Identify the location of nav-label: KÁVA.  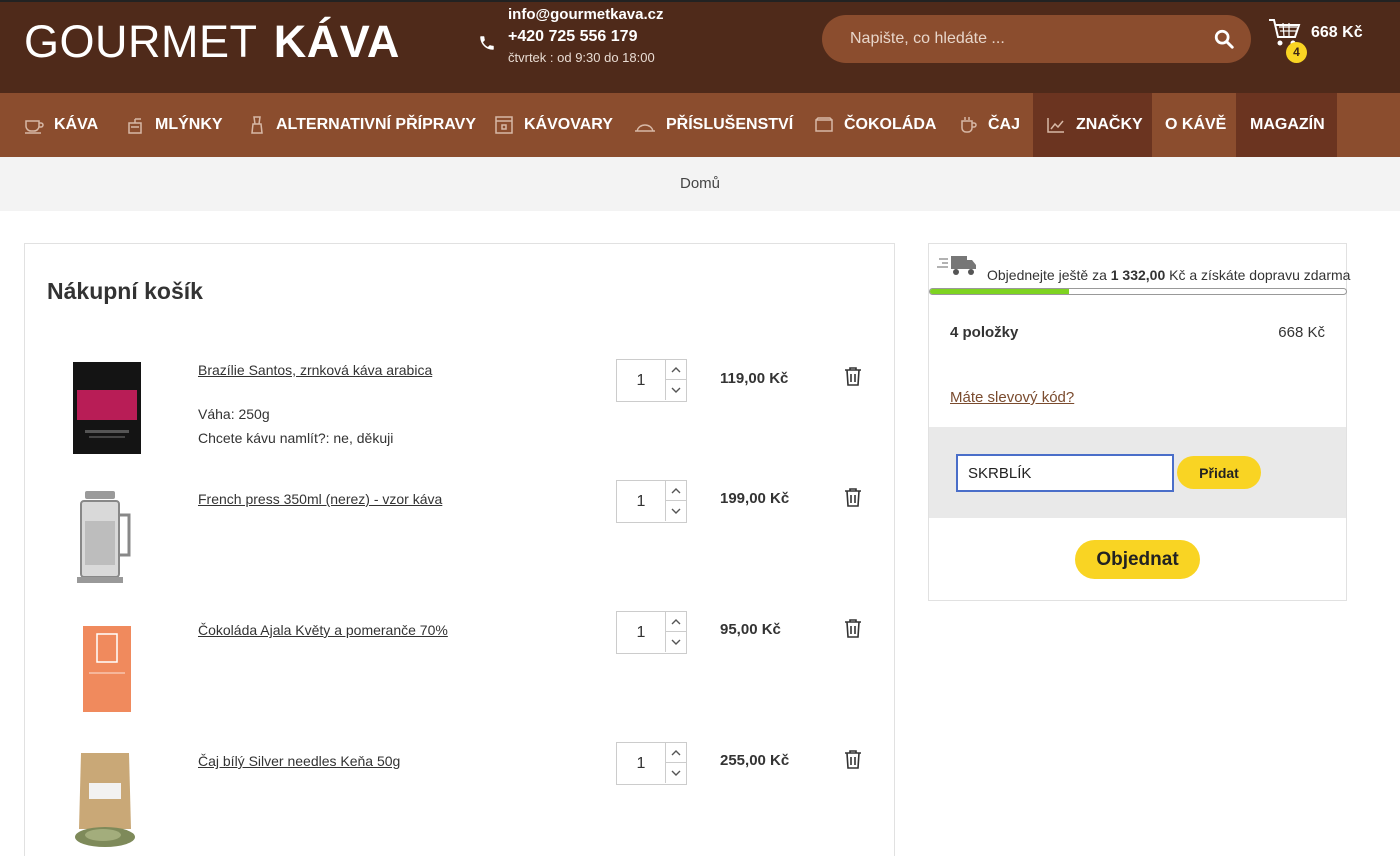
(76, 124).